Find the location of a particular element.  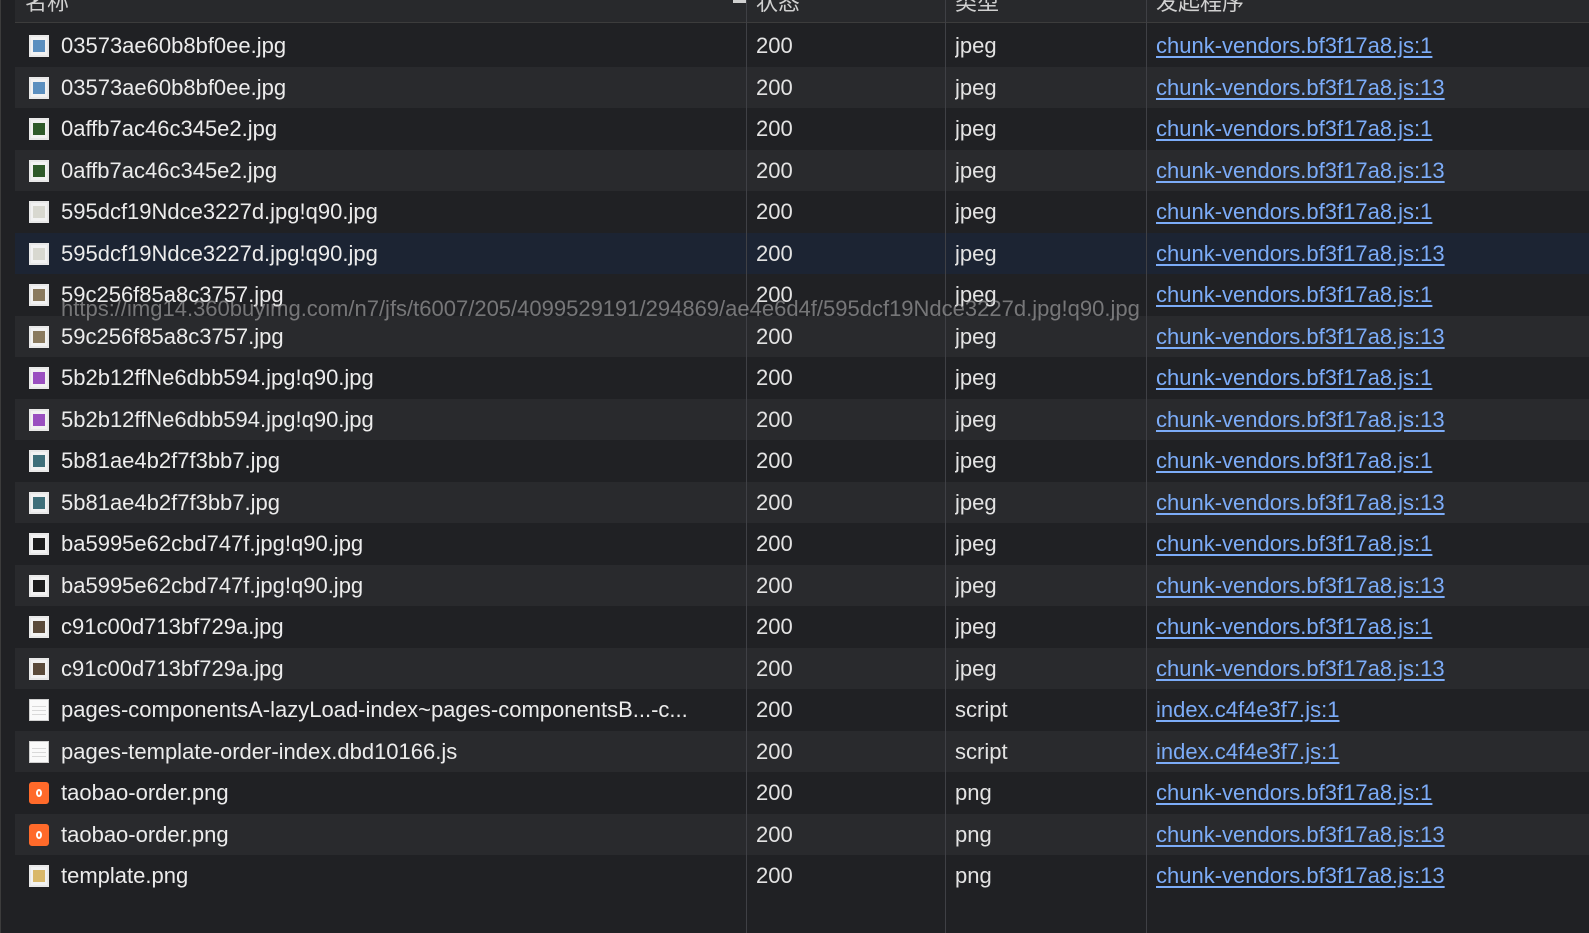

cell-initiator: chunk-vendors.bf3f17a8.js:1 is located at coordinates (1366, 627).